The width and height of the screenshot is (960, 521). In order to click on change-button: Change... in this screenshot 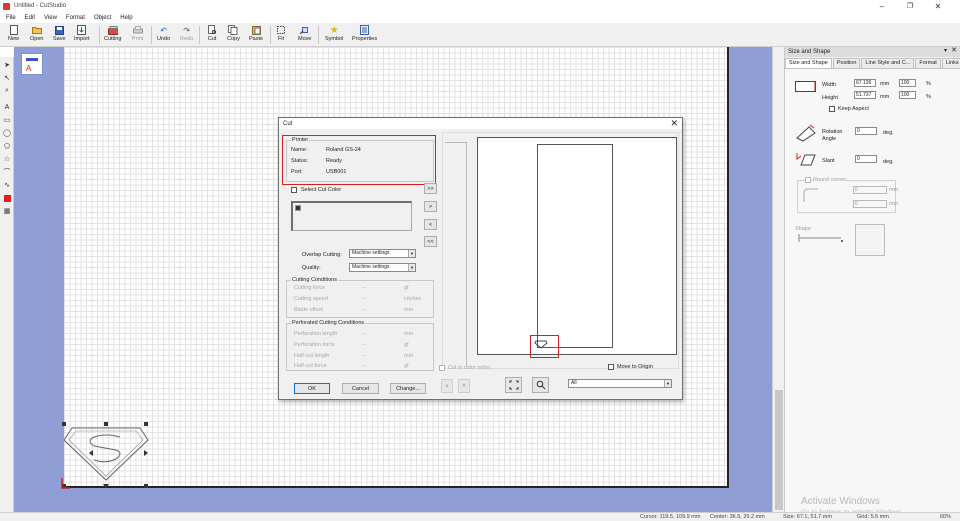, I will do `click(408, 388)`.